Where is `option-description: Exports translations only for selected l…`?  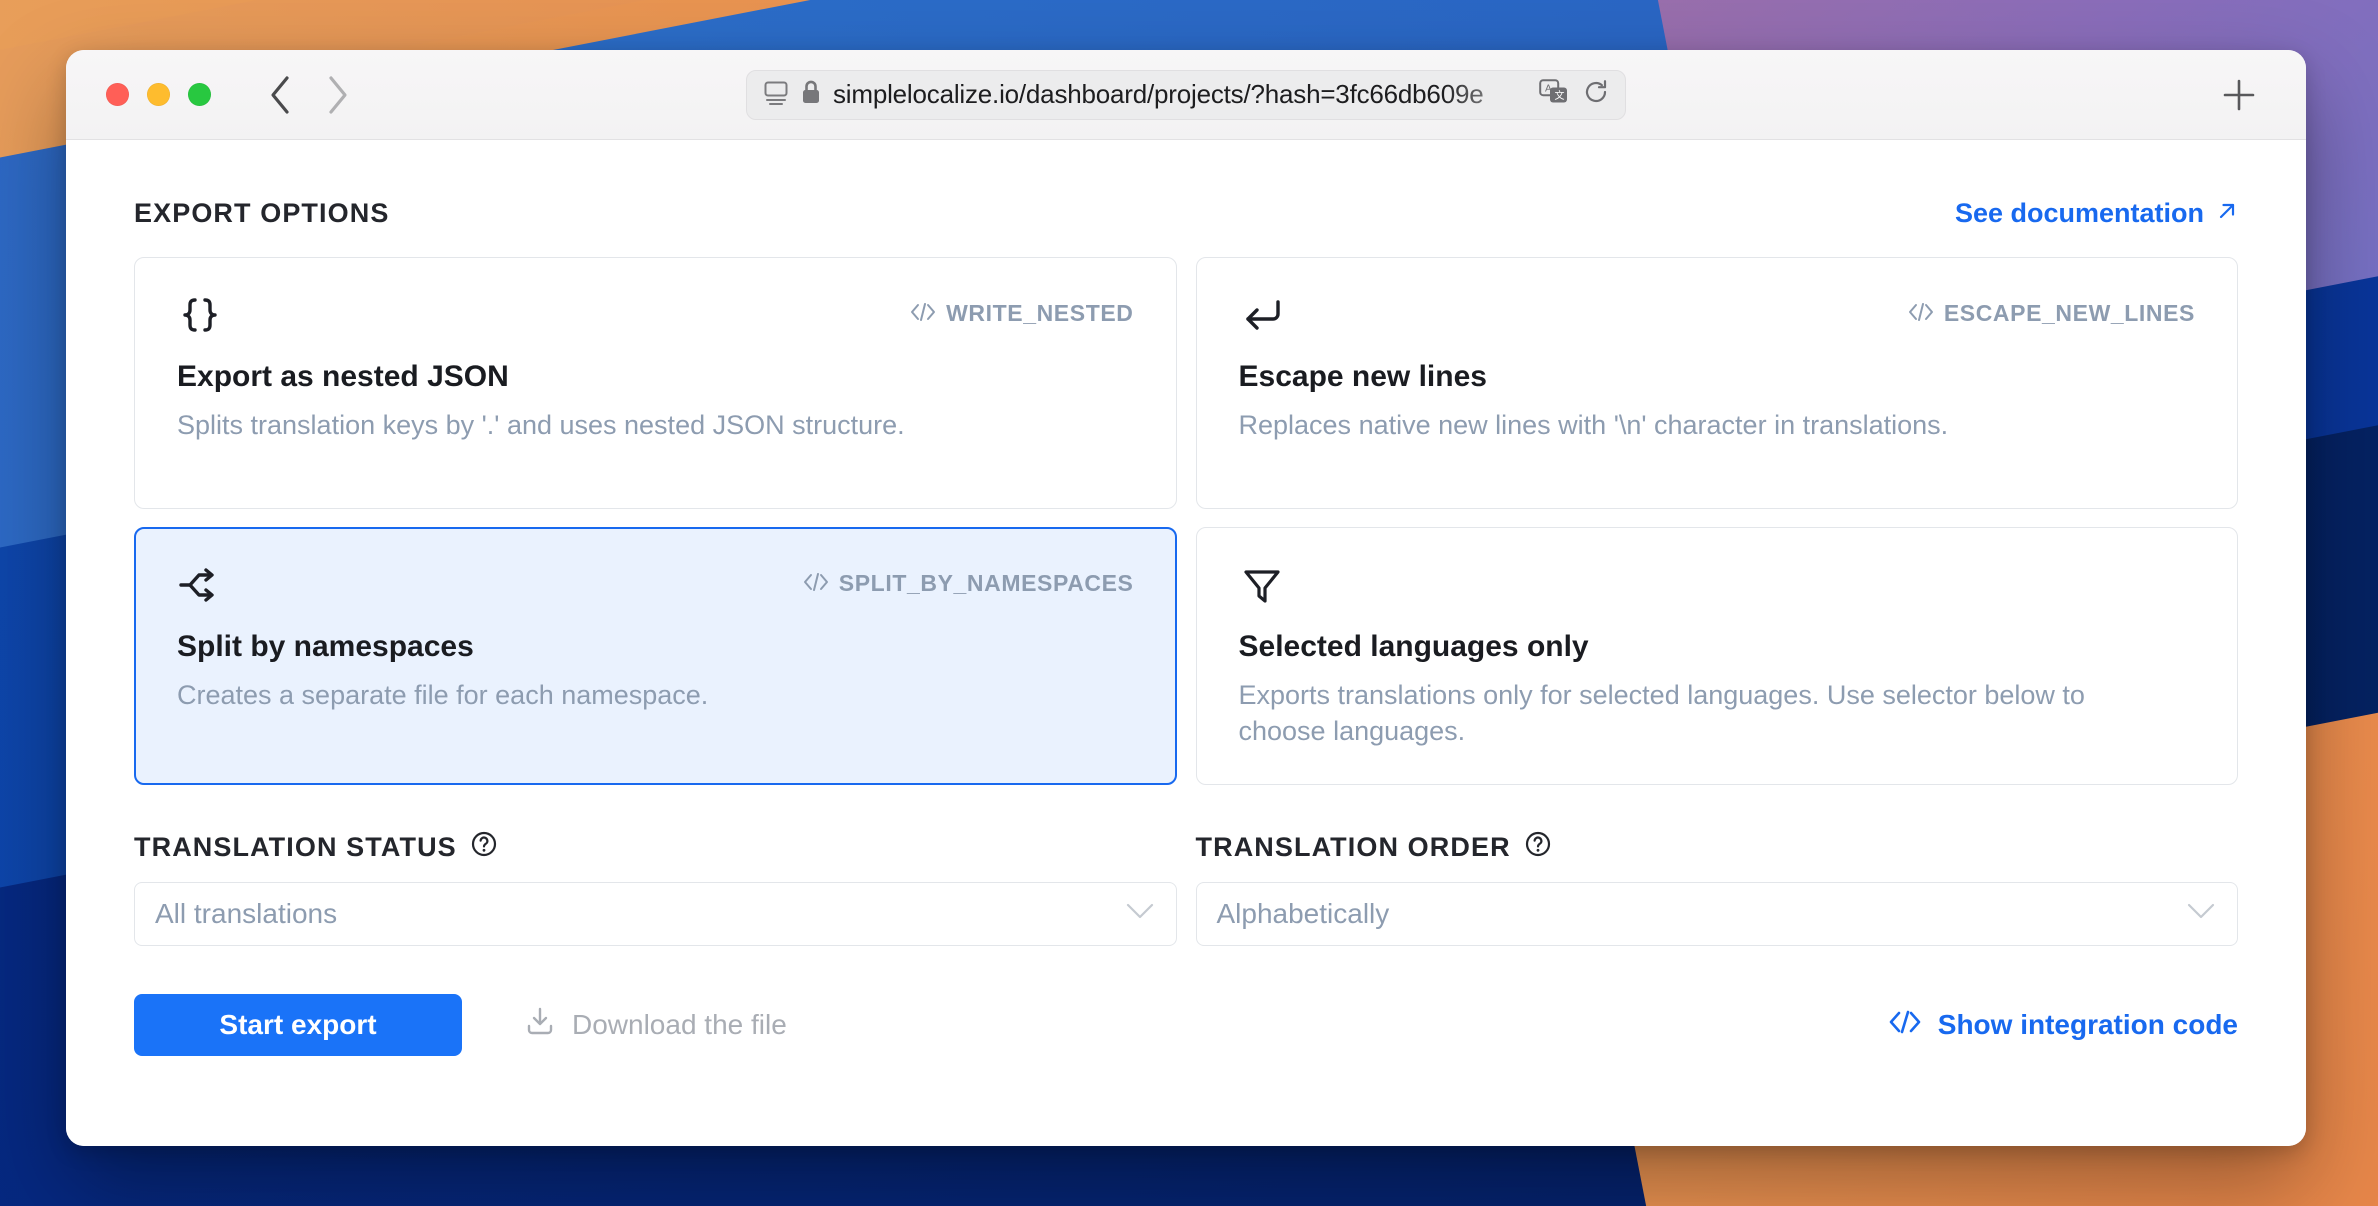 option-description: Exports translations only for selected l… is located at coordinates (1661, 713).